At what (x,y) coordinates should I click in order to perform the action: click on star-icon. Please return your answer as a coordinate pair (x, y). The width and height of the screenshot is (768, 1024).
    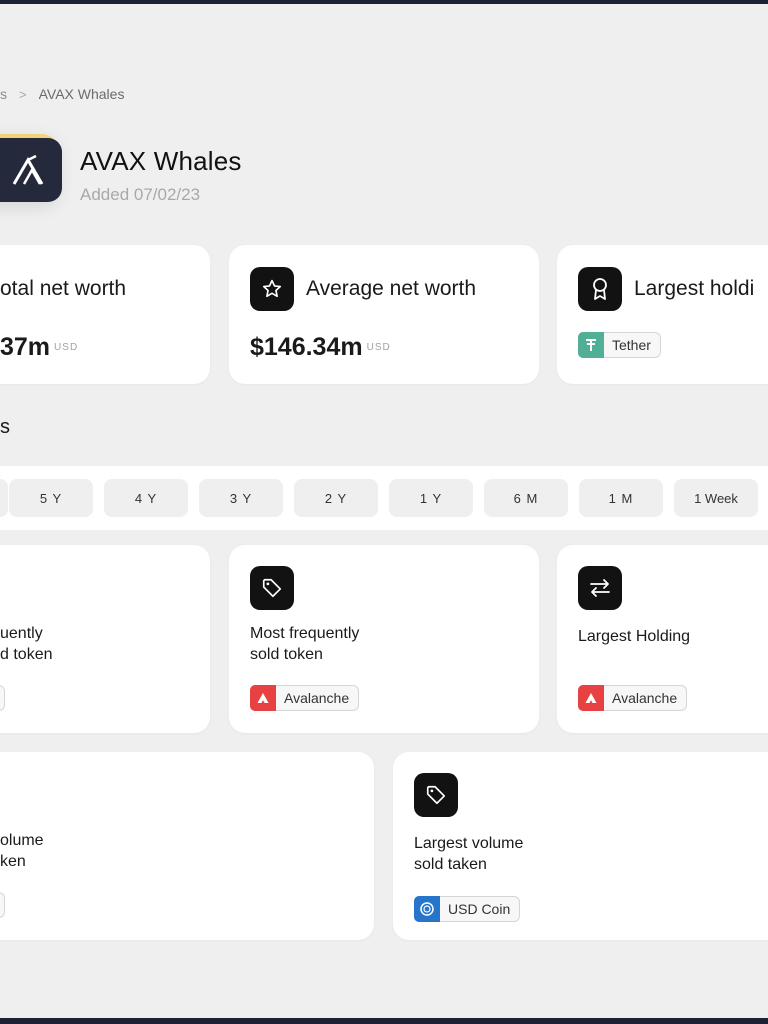
    Looking at the image, I should click on (272, 288).